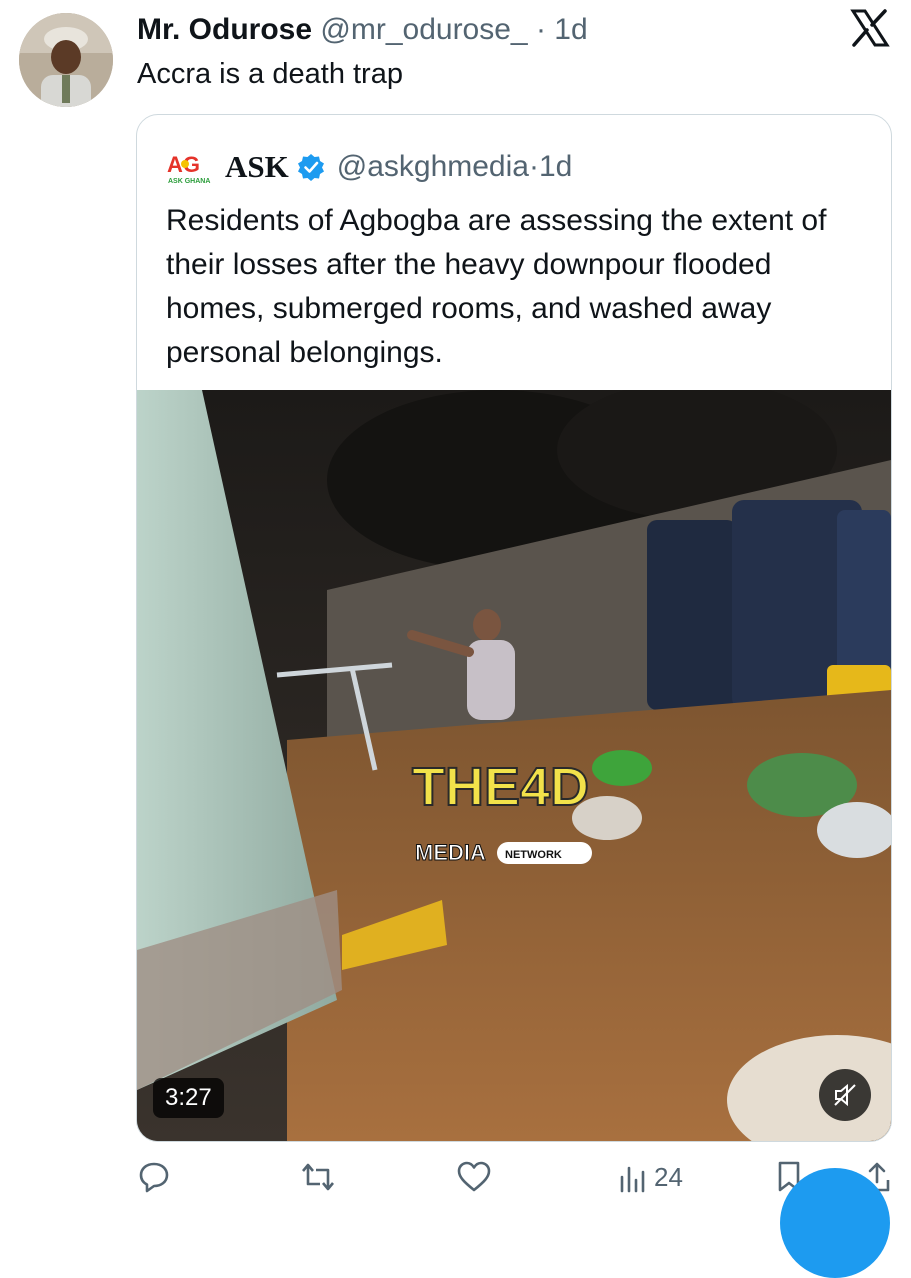 This screenshot has width=911, height=1278. I want to click on retweet-button, so click(318, 1177).